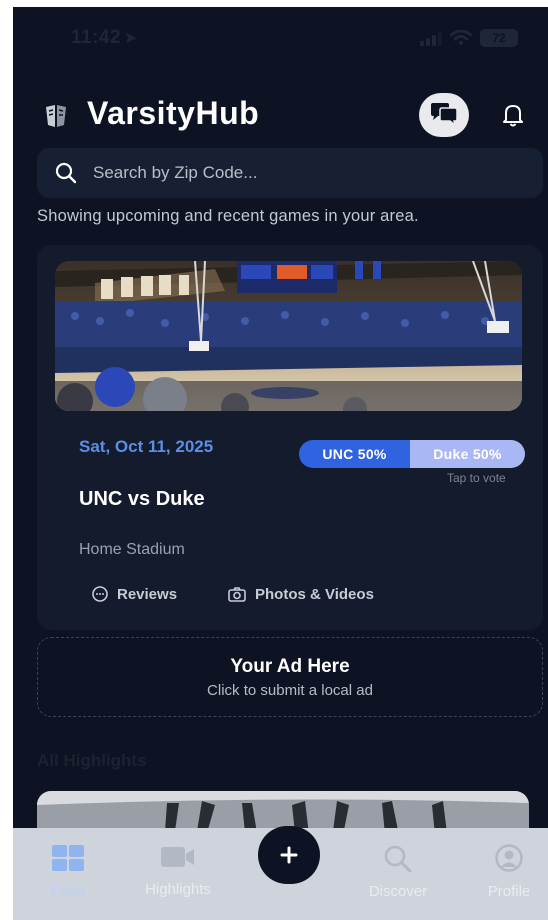 The height and width of the screenshot is (920, 548). I want to click on comment-icon, so click(100, 594).